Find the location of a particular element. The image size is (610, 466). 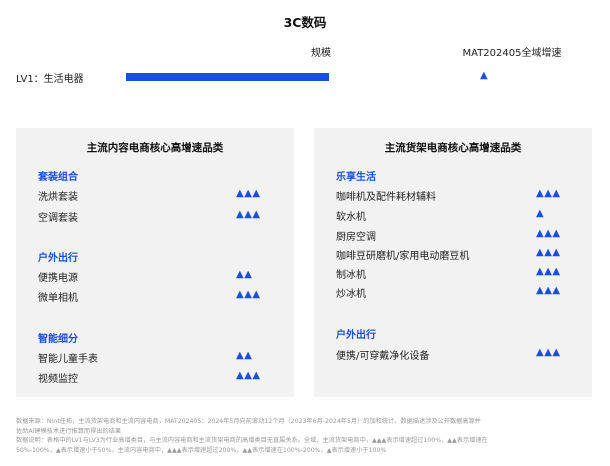

column-header-scale: 规模 is located at coordinates (321, 53).